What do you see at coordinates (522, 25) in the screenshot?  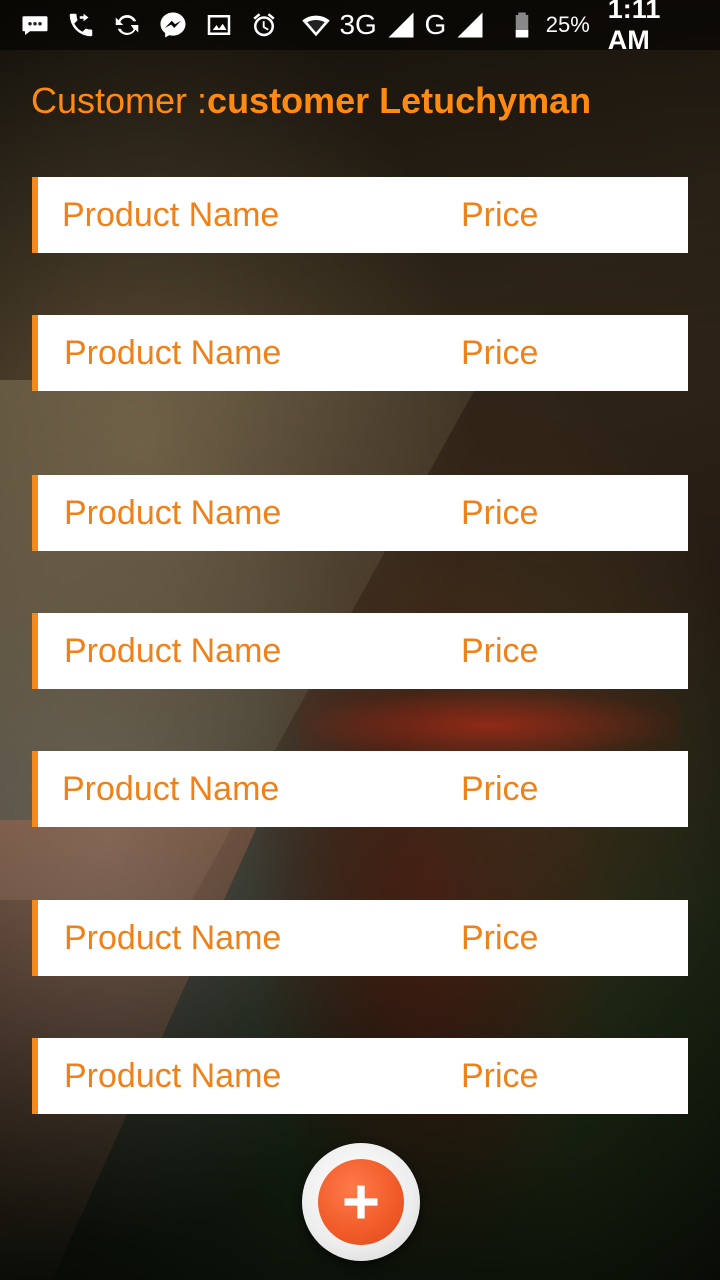 I see `battery-icon` at bounding box center [522, 25].